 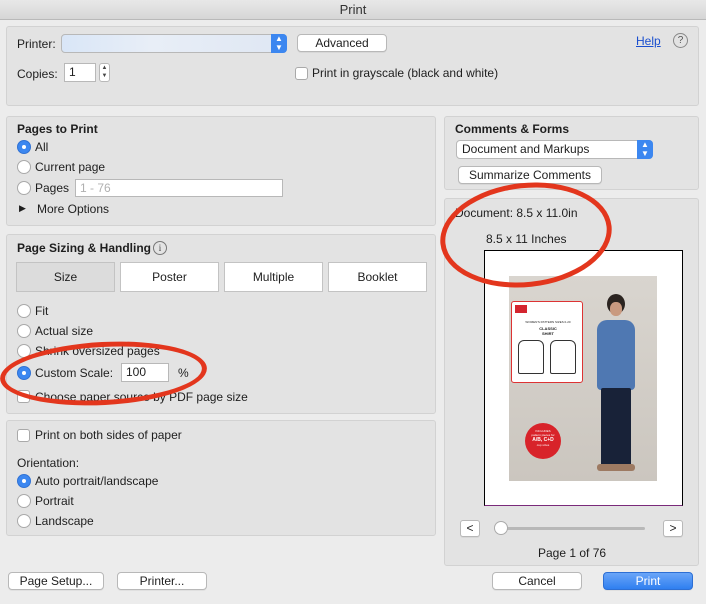 What do you see at coordinates (616, 467) in the screenshot?
I see `figure-shoes` at bounding box center [616, 467].